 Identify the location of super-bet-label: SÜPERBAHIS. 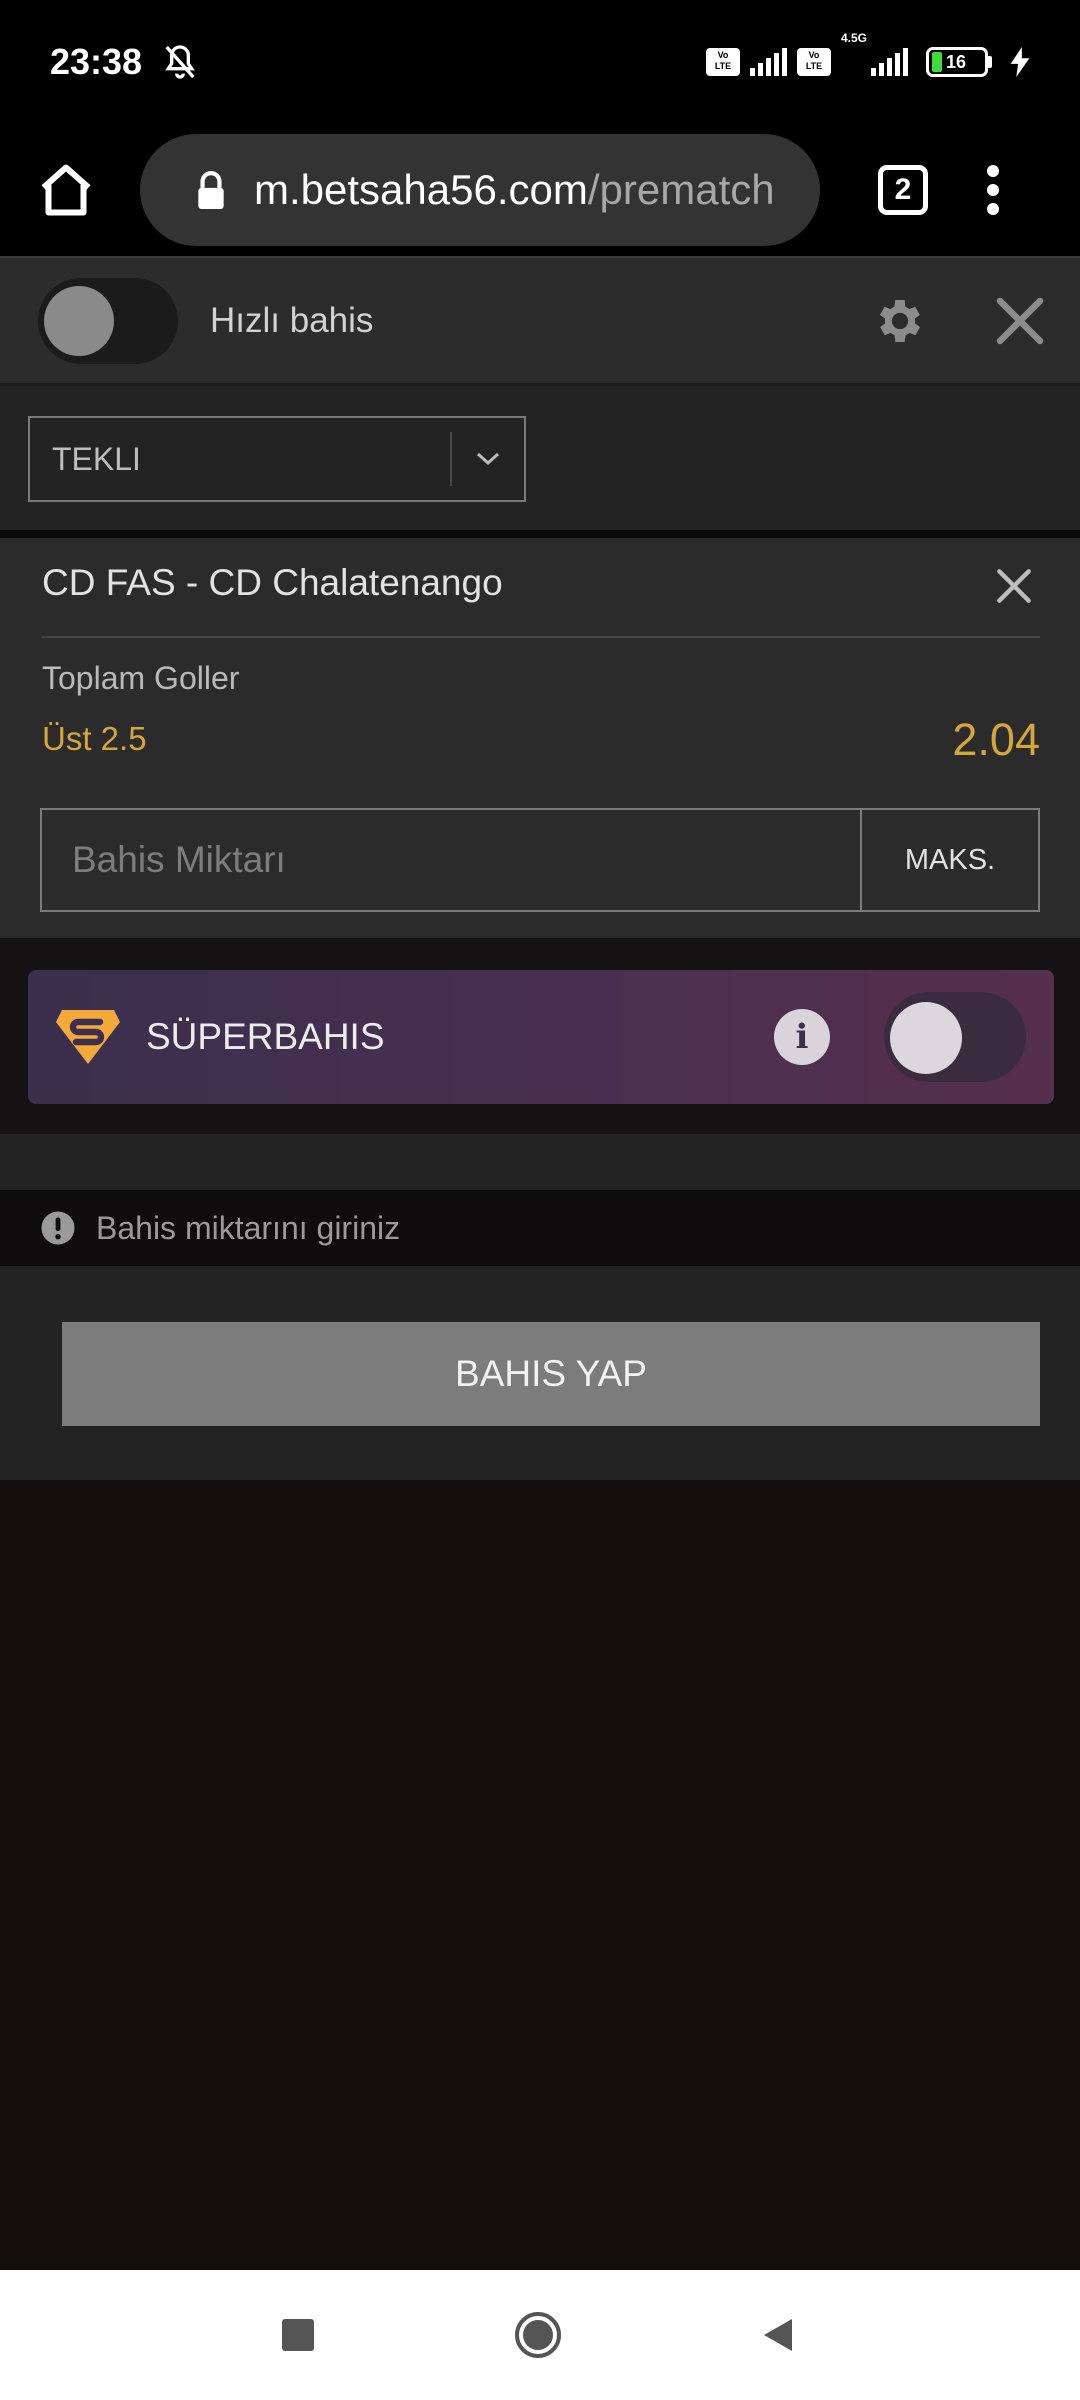
(265, 1036).